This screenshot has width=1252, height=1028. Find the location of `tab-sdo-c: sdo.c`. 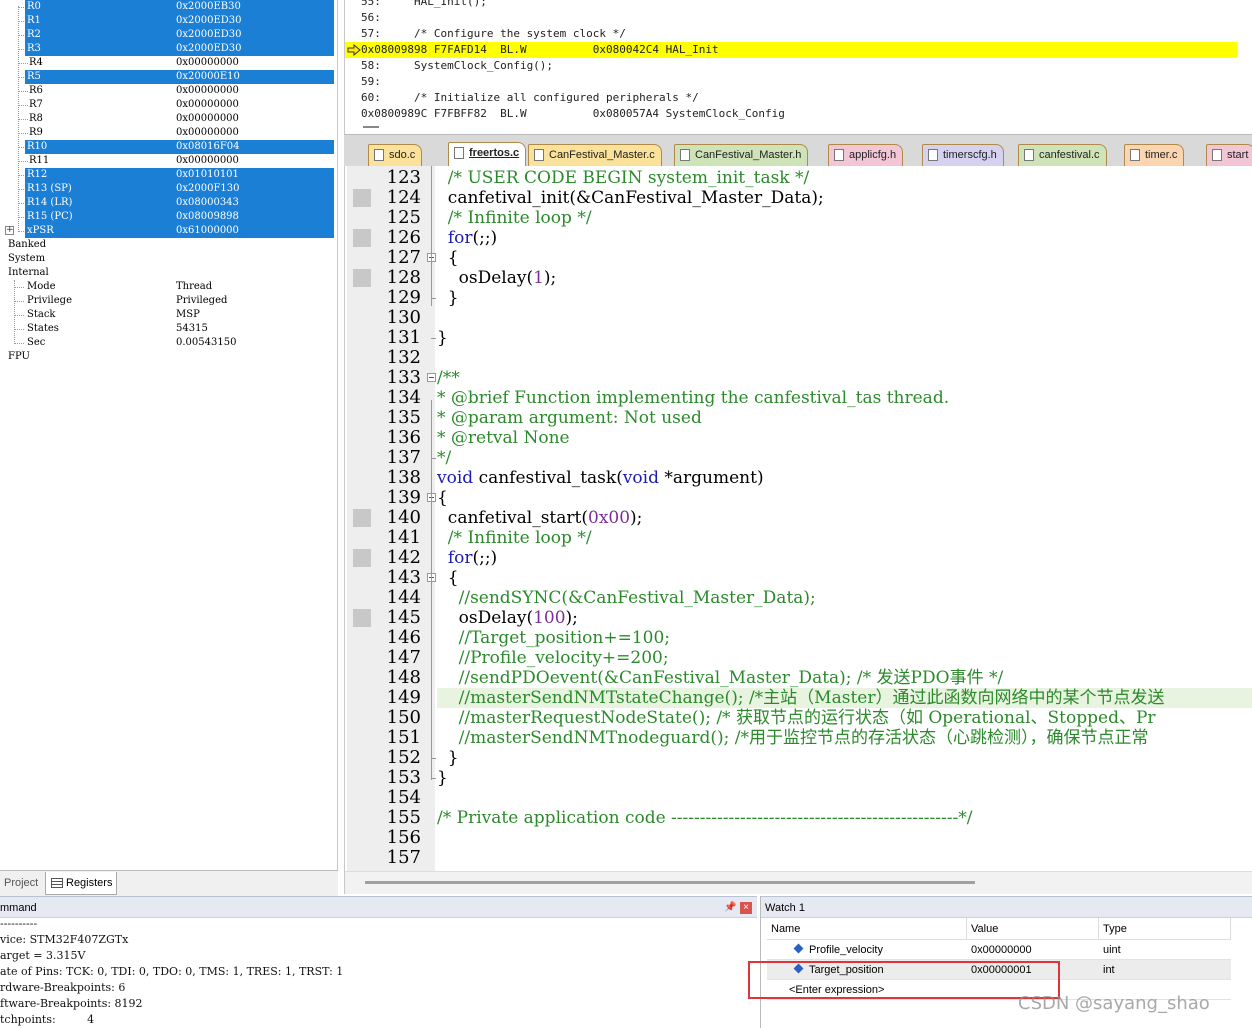

tab-sdo-c: sdo.c is located at coordinates (395, 155).